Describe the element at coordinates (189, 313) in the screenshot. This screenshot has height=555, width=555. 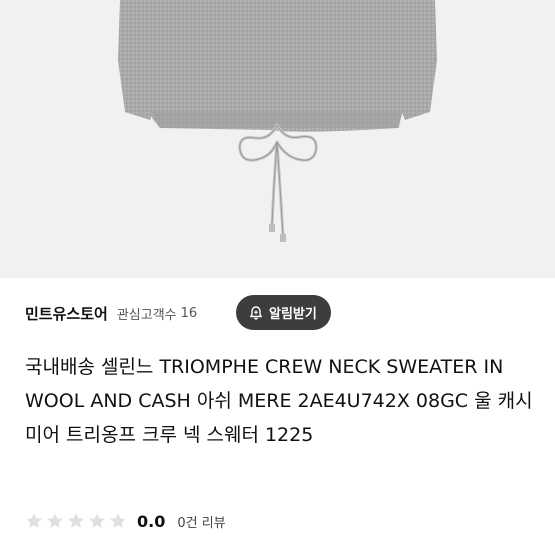
I see `followers-count: 16` at that location.